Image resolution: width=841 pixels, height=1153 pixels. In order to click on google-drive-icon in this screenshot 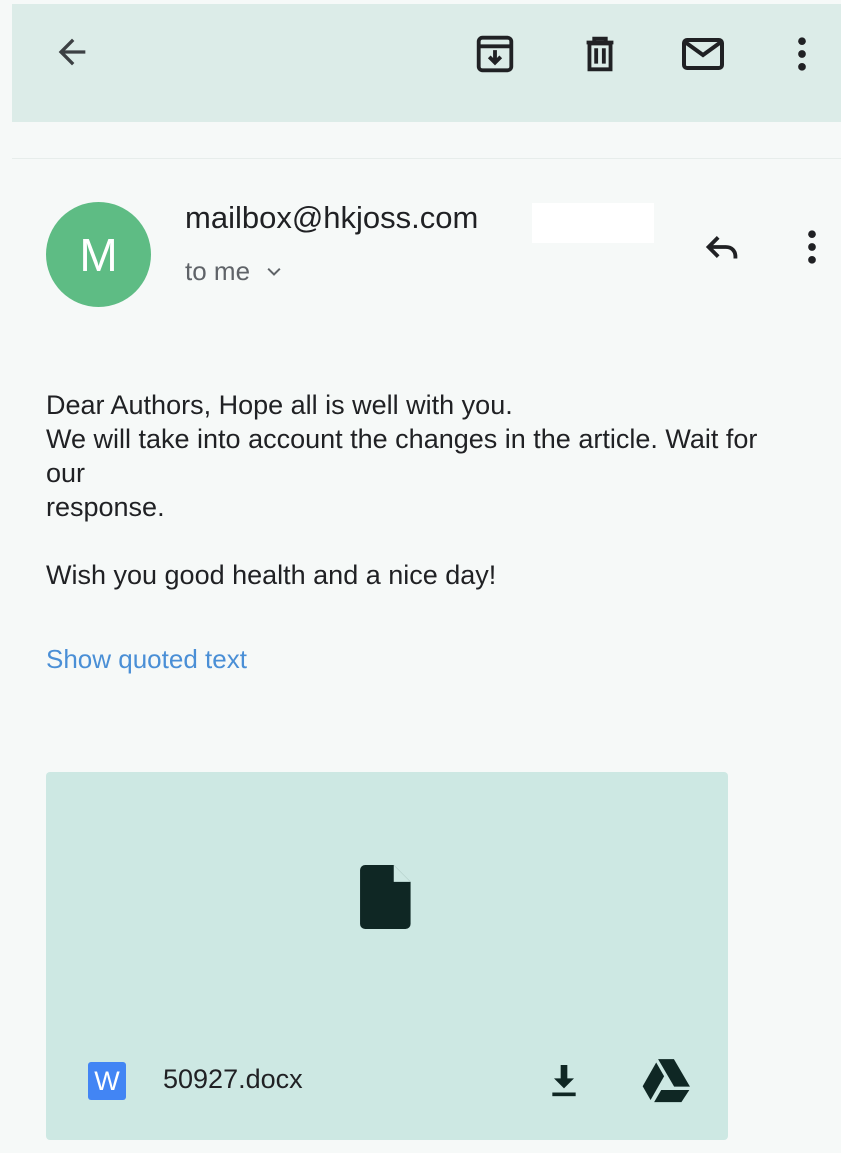, I will do `click(666, 1081)`.